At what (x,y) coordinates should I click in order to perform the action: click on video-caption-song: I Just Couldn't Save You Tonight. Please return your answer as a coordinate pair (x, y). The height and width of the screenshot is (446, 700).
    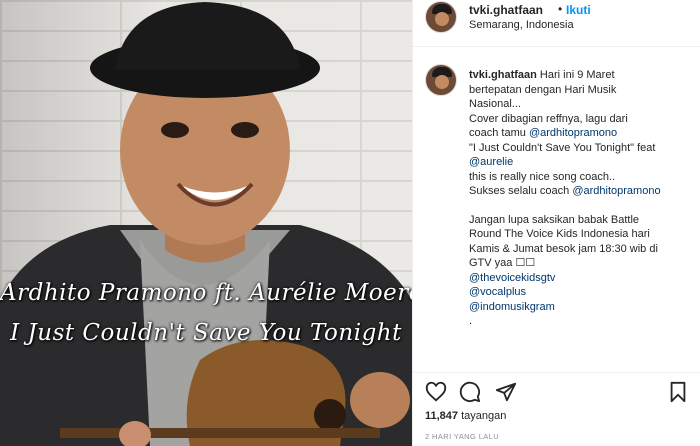
    Looking at the image, I should click on (206, 333).